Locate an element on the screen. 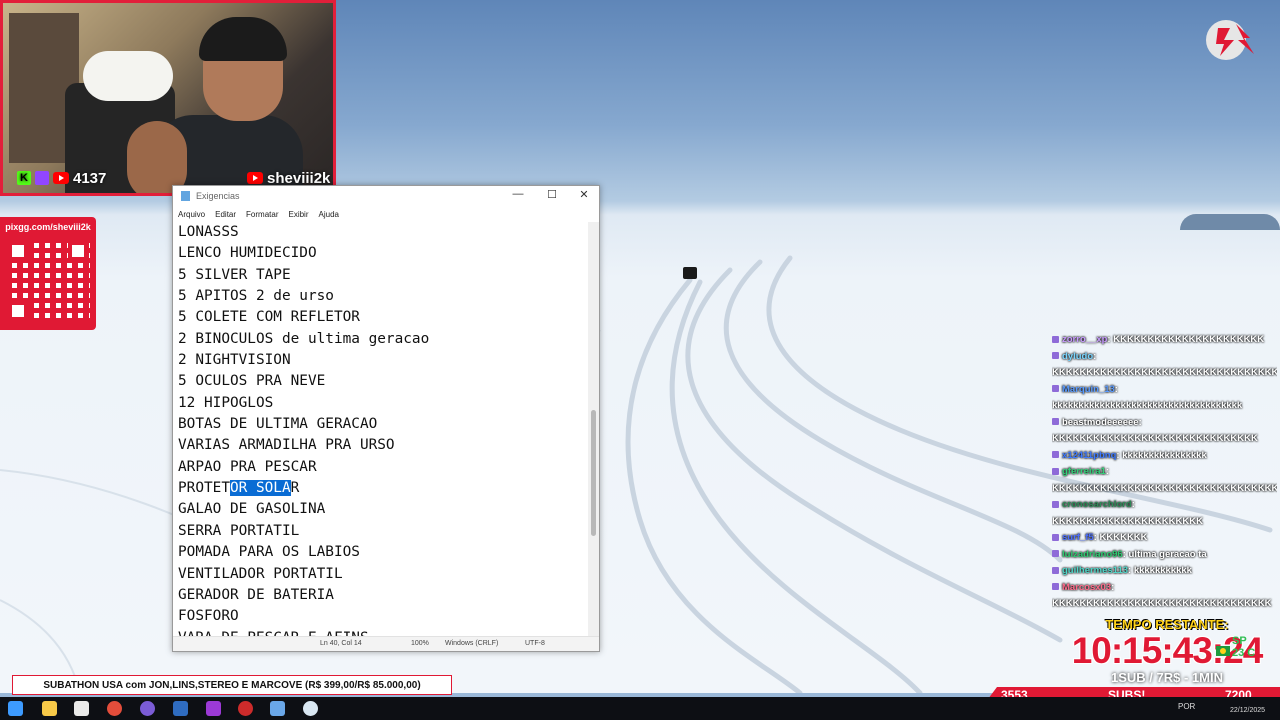  weather-state: SP is located at coordinates (1239, 641).